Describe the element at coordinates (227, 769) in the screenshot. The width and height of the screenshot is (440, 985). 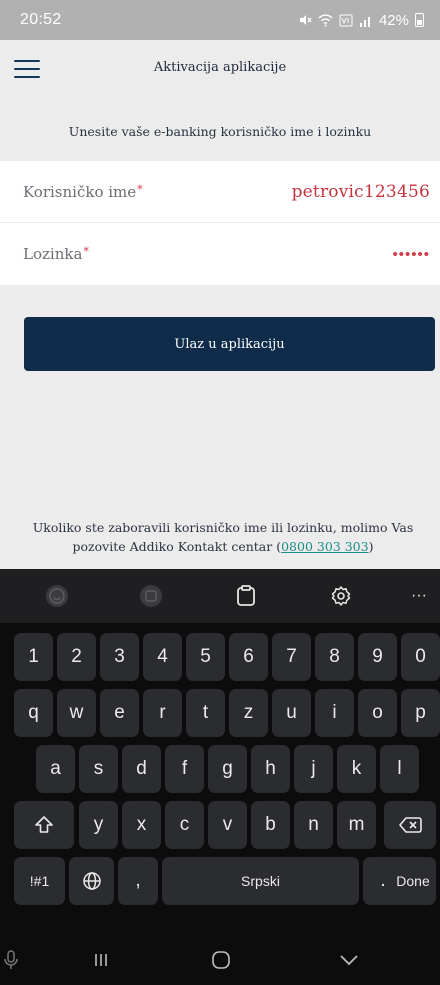
I see `key-g: g` at that location.